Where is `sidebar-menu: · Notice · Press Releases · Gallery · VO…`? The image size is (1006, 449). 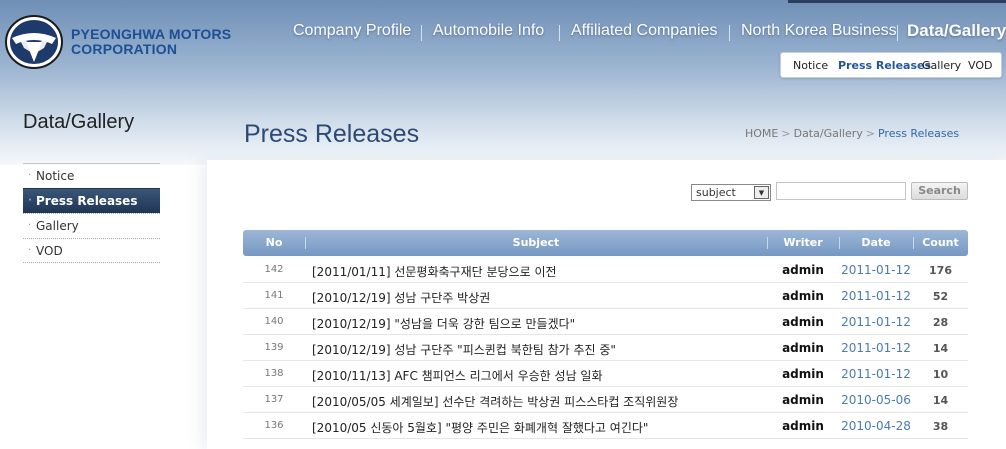
sidebar-menu: · Notice · Press Releases · Gallery · VO… is located at coordinates (91, 213).